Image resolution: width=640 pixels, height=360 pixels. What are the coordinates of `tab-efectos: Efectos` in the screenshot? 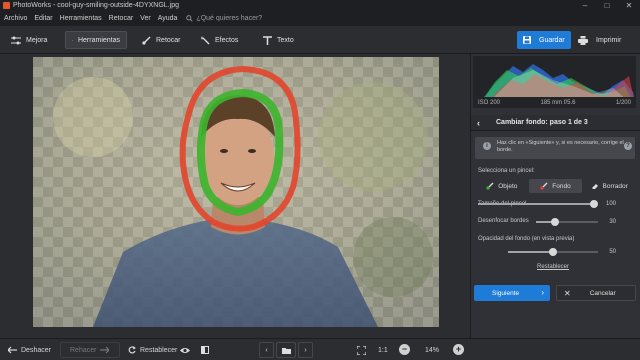 It's located at (219, 40).